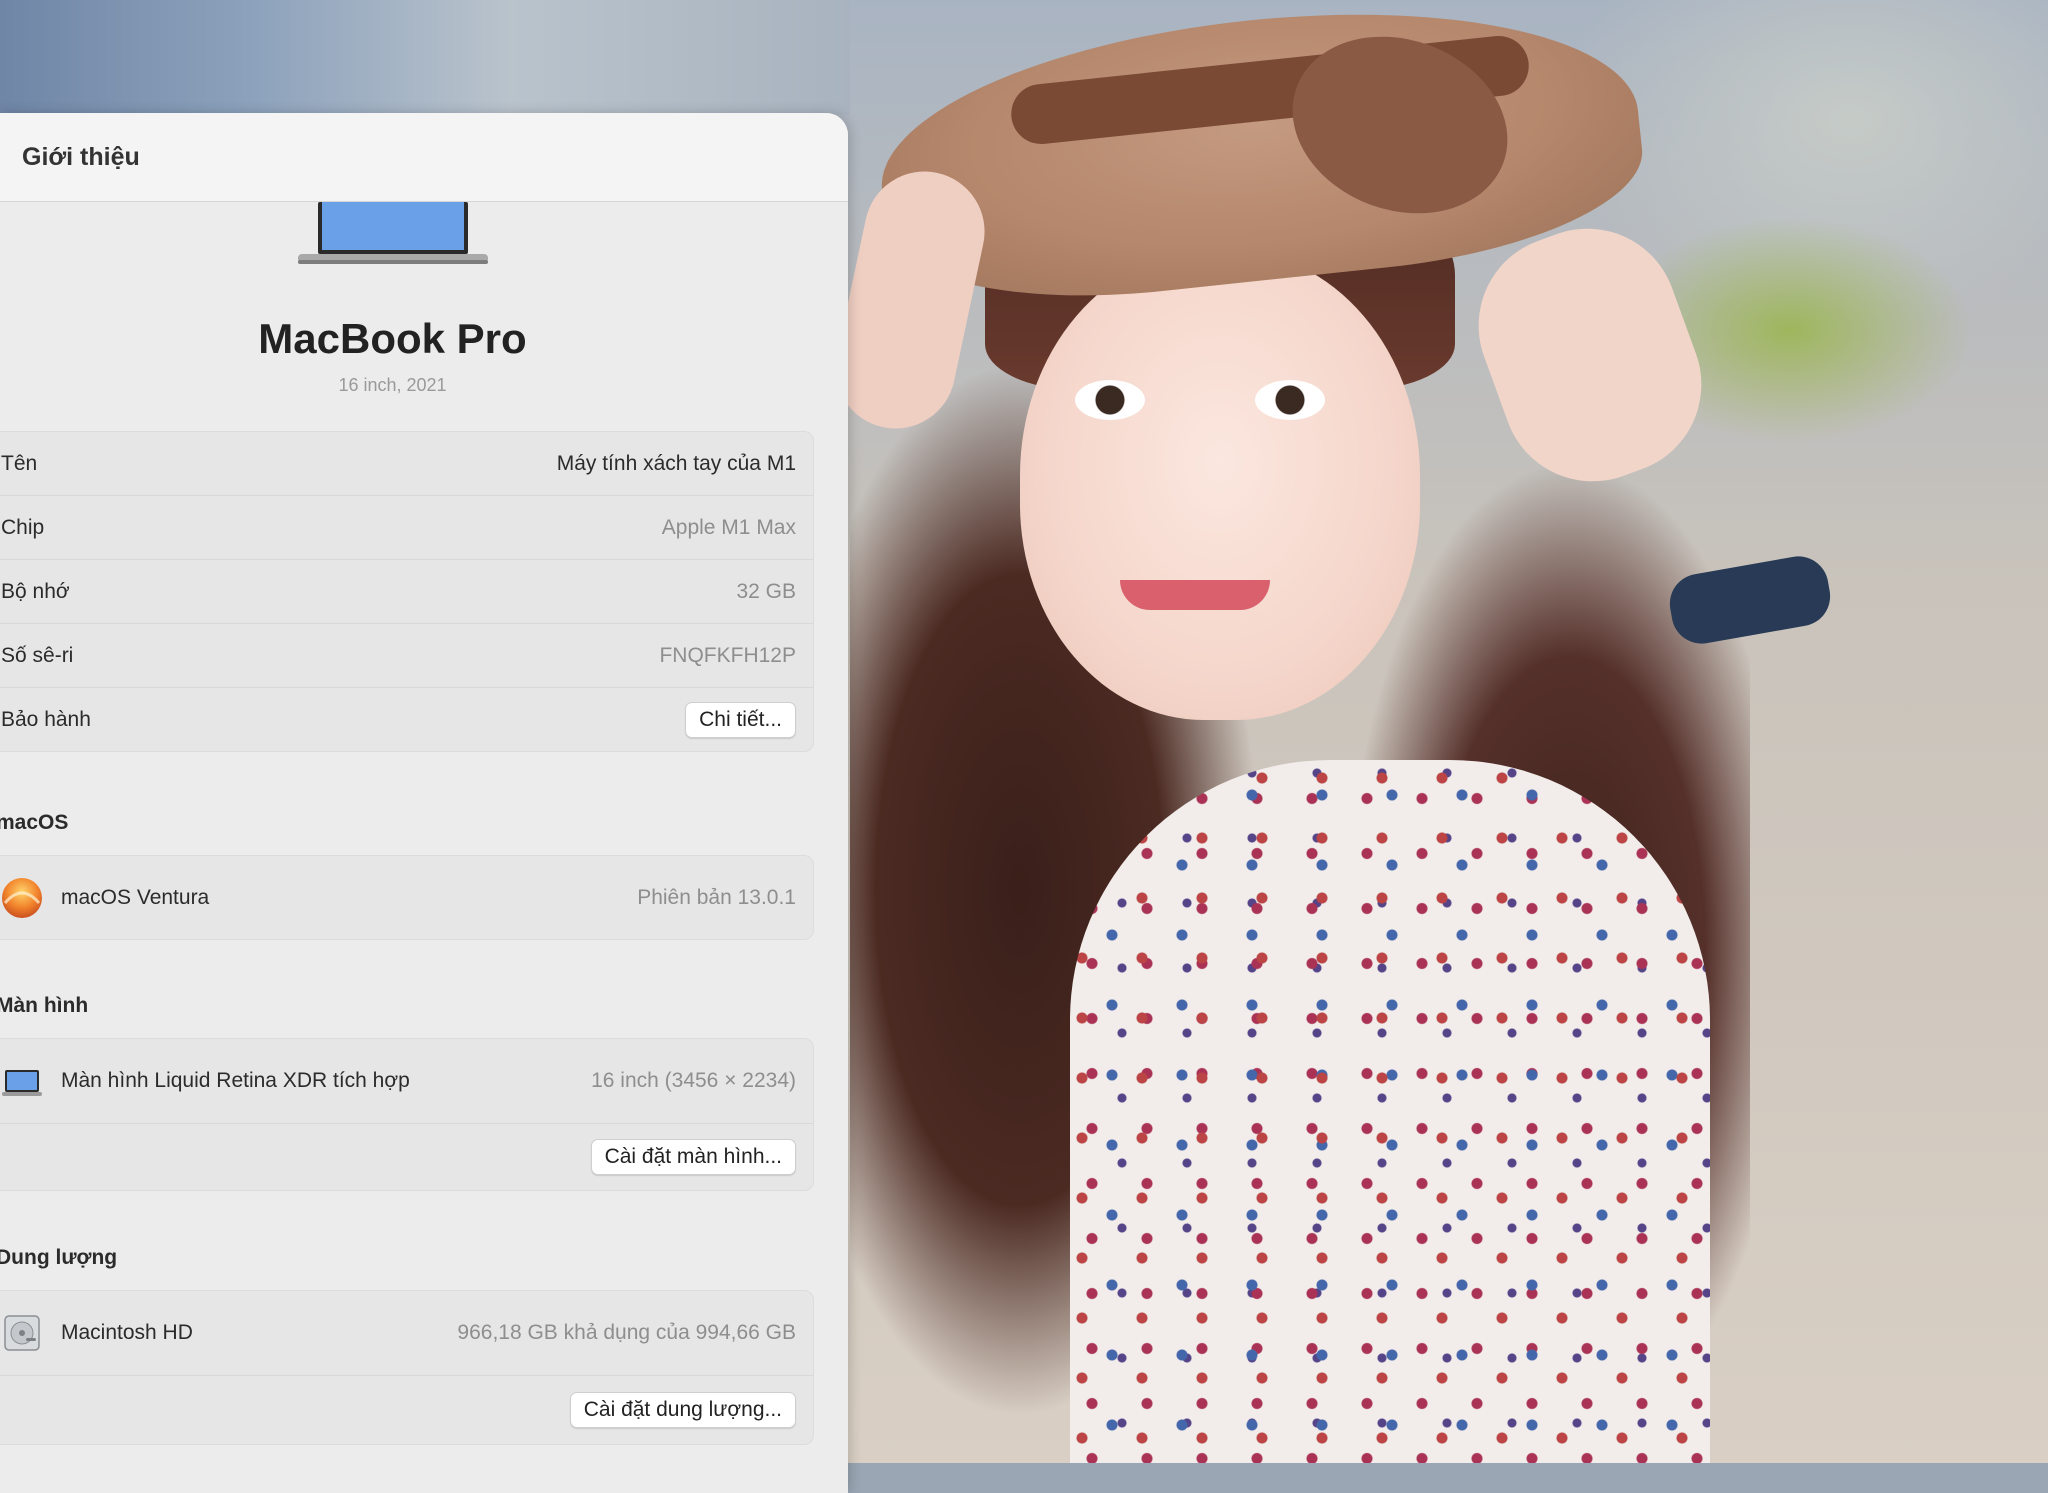  Describe the element at coordinates (727, 655) in the screenshot. I see `spec-value: FNQFKFH12P` at that location.